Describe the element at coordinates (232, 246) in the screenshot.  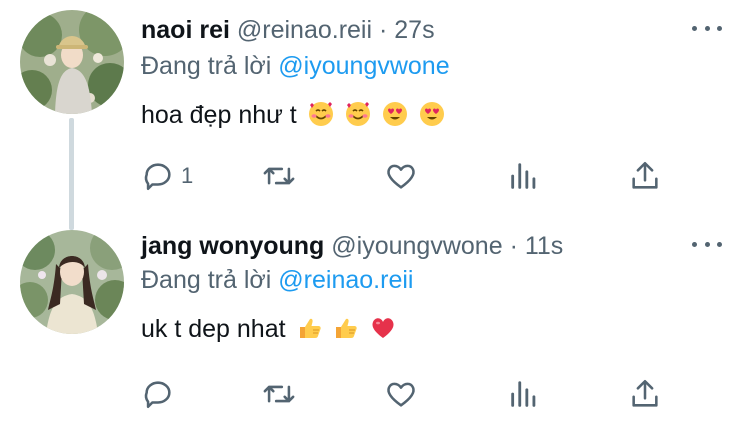
I see `display-name: jang wonyoung` at that location.